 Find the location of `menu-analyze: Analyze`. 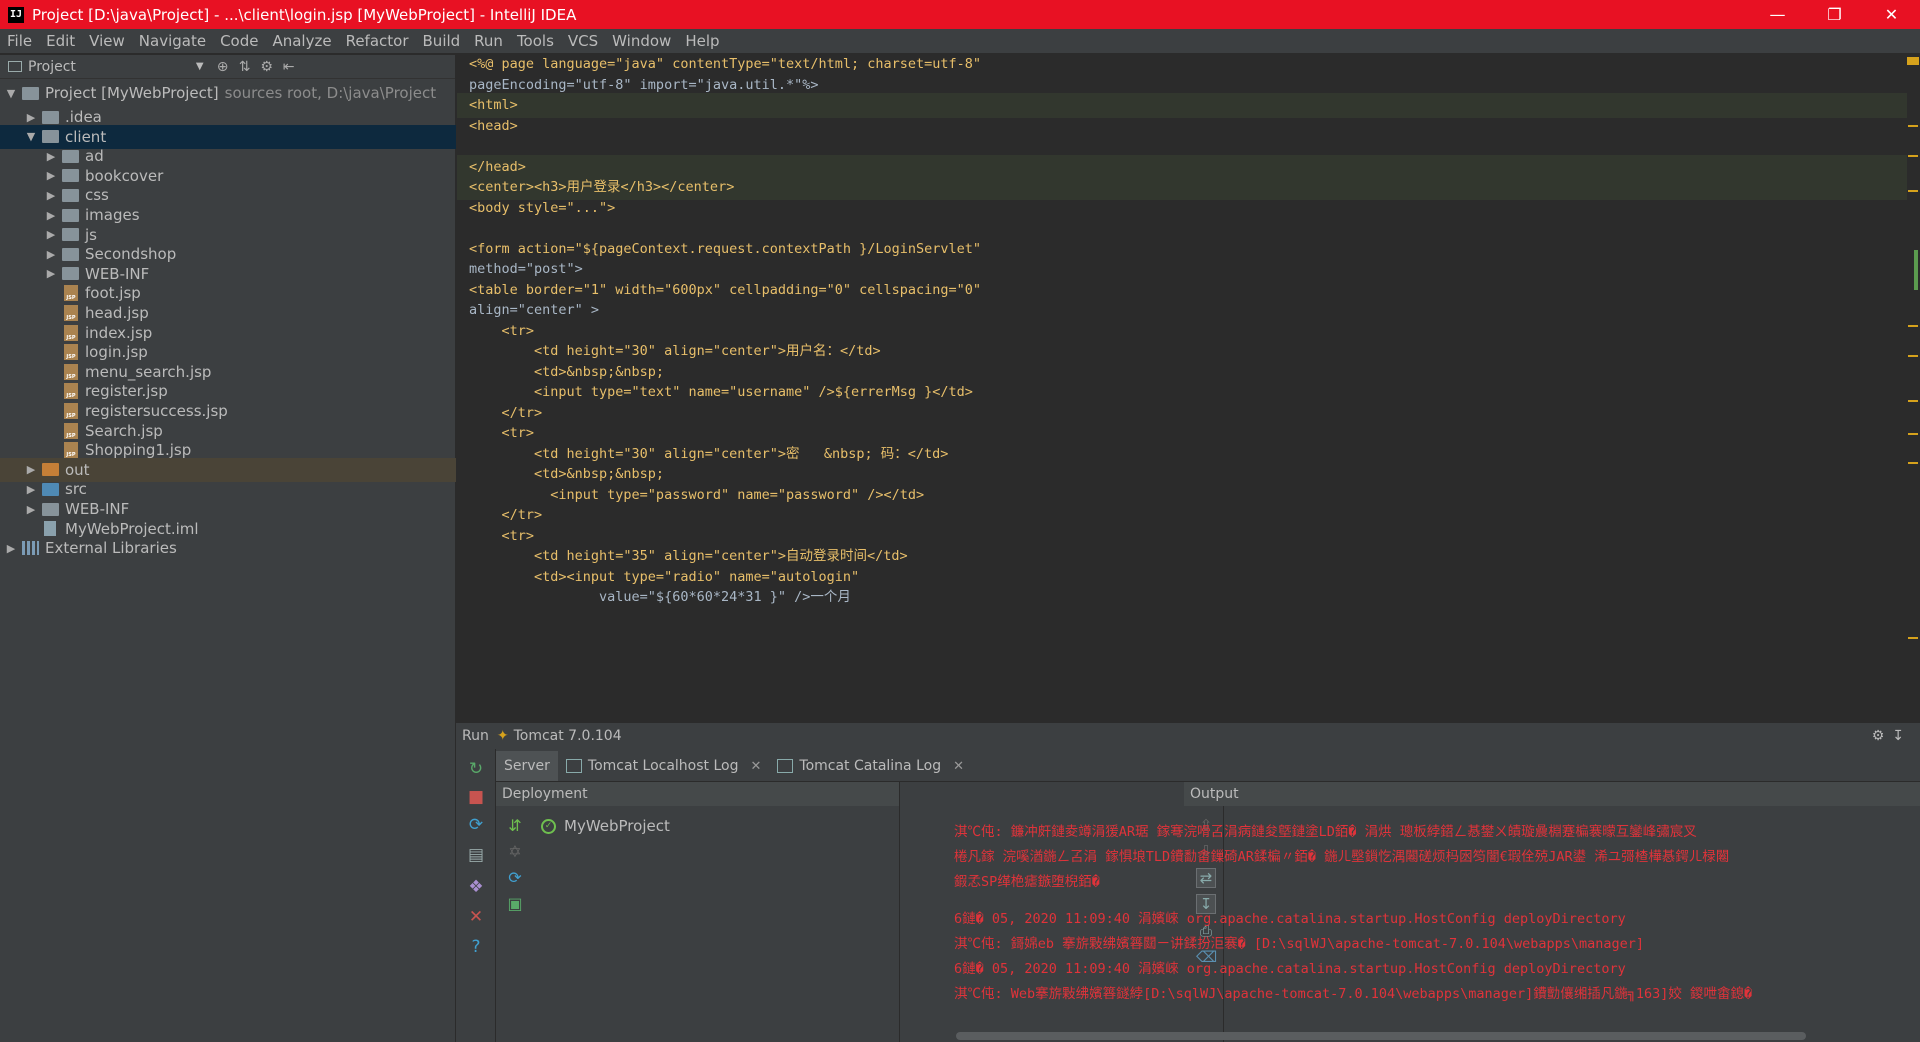

menu-analyze: Analyze is located at coordinates (301, 41).